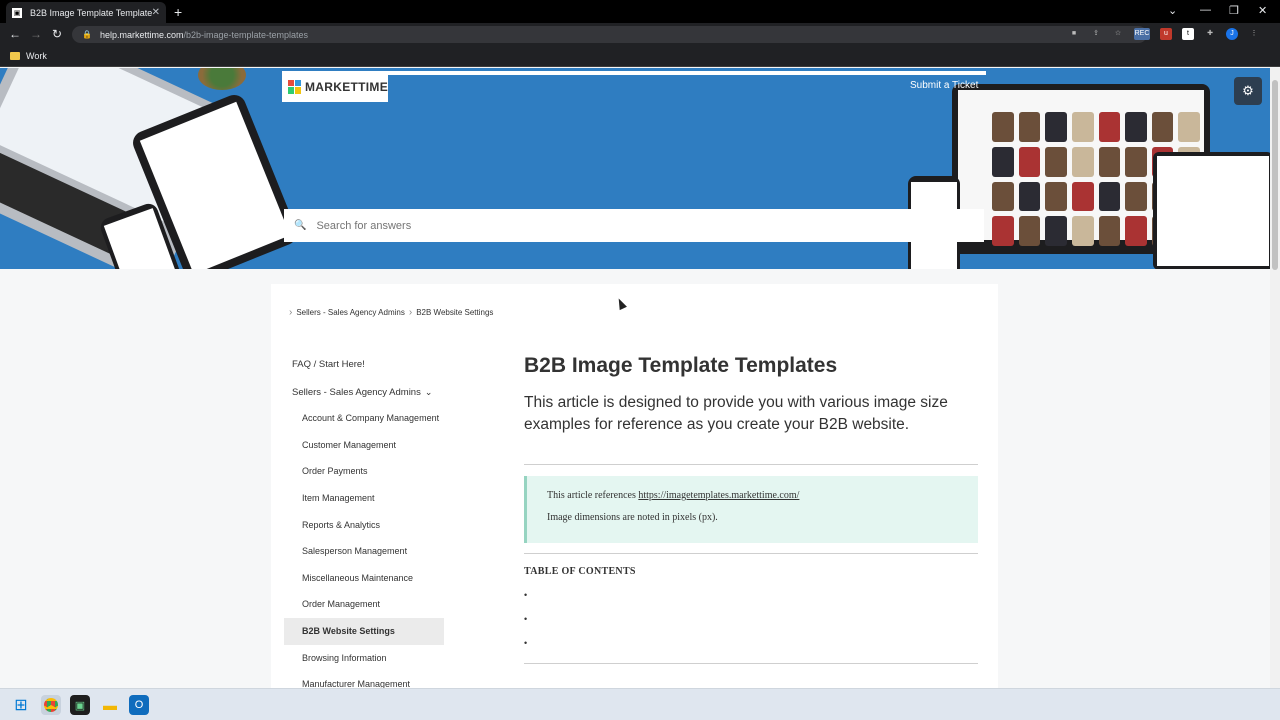 This screenshot has width=1280, height=720. What do you see at coordinates (356, 392) in the screenshot?
I see `sidebar-item-label: Sellers - Sales Agency Admins` at bounding box center [356, 392].